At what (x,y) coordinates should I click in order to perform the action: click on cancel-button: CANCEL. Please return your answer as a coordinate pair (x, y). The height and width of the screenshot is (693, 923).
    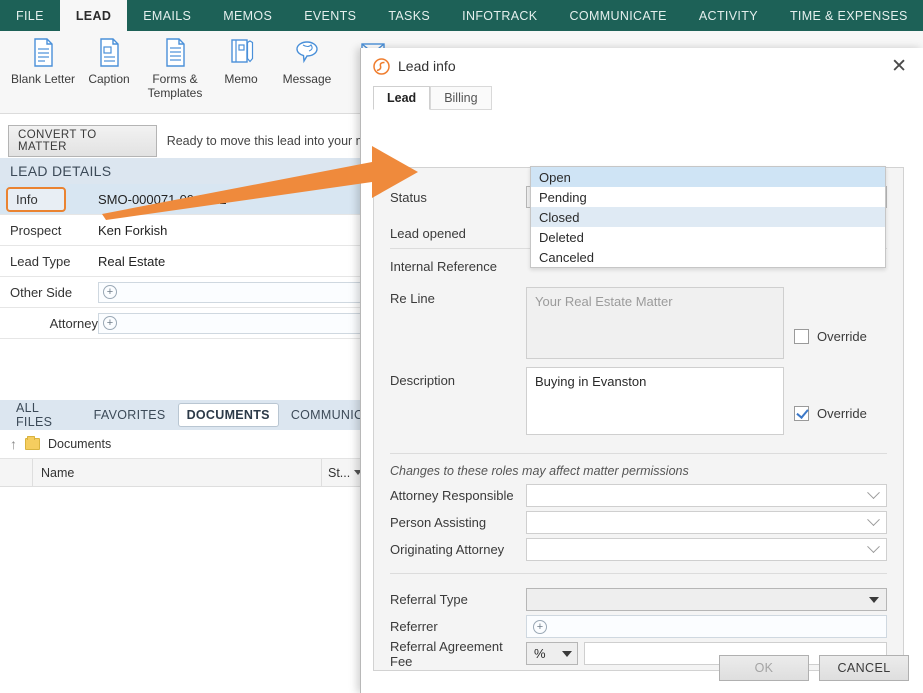
    Looking at the image, I should click on (864, 668).